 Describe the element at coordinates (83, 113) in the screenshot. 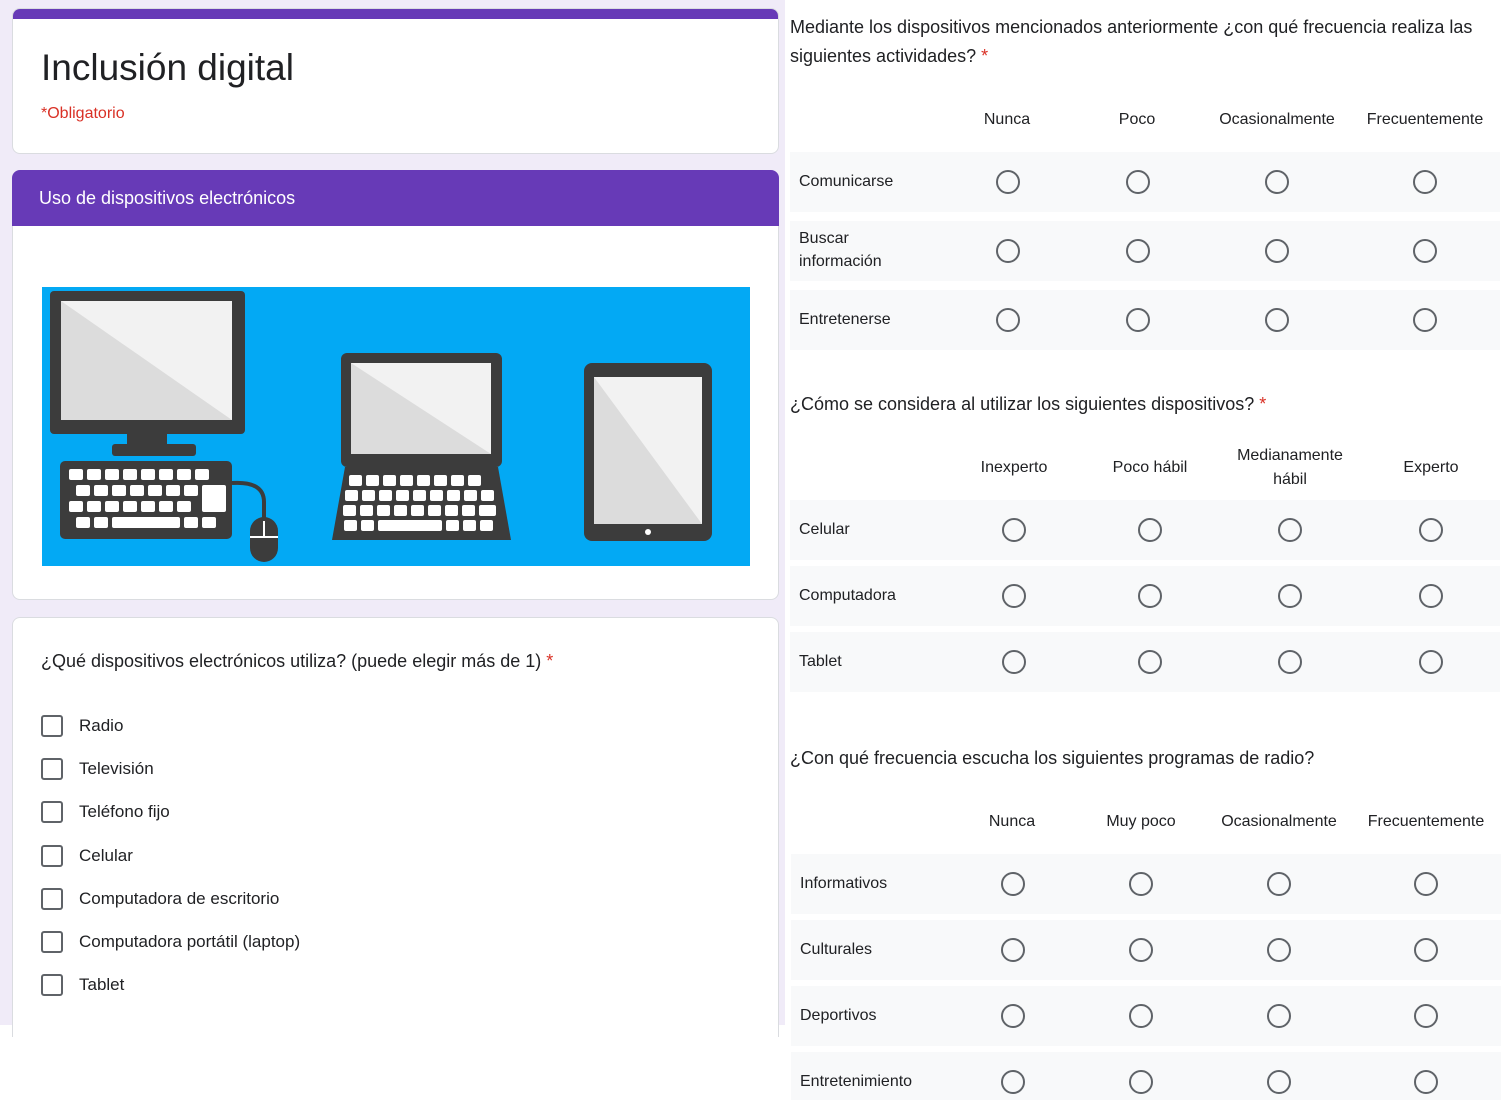

I see `required-note: *Obligatorio` at that location.